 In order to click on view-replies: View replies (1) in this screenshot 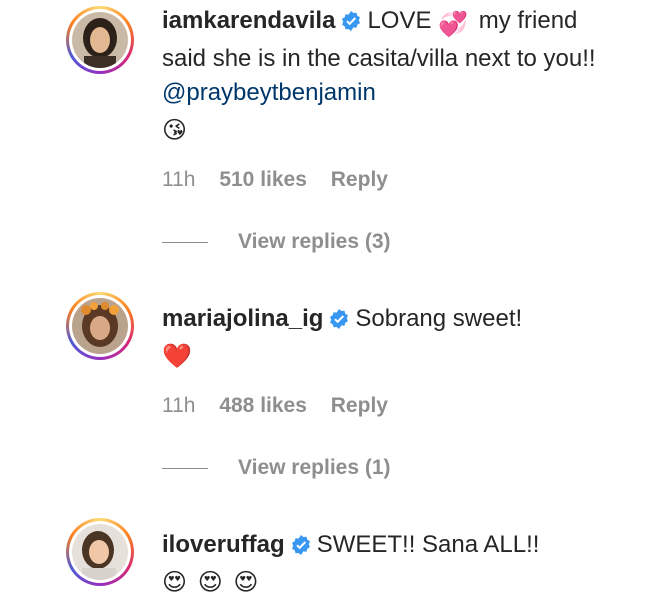, I will do `click(276, 468)`.